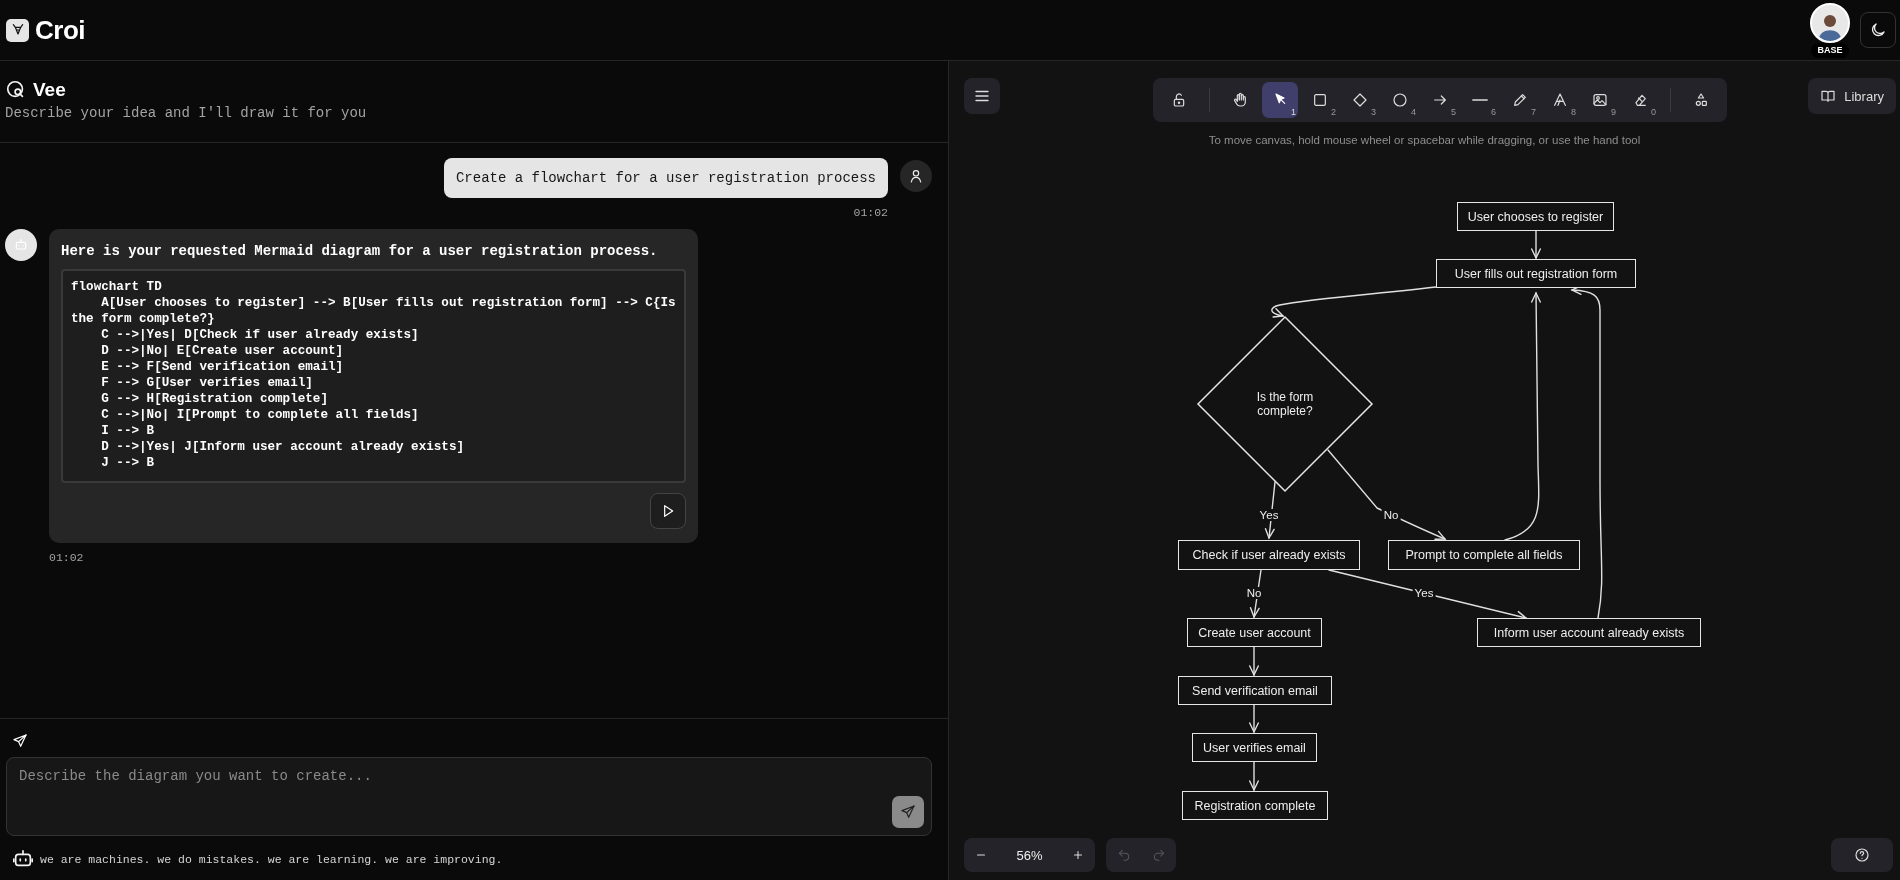 The image size is (1900, 880). Describe the element at coordinates (1269, 555) in the screenshot. I see `process-step: Check if user already exists` at that location.